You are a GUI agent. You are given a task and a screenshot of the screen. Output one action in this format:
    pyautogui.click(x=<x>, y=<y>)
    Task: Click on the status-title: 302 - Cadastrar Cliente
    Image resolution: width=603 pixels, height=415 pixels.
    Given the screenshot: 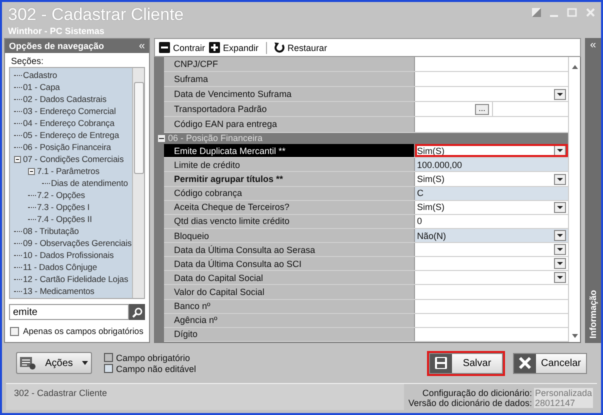 What is the action you would take?
    pyautogui.click(x=205, y=397)
    